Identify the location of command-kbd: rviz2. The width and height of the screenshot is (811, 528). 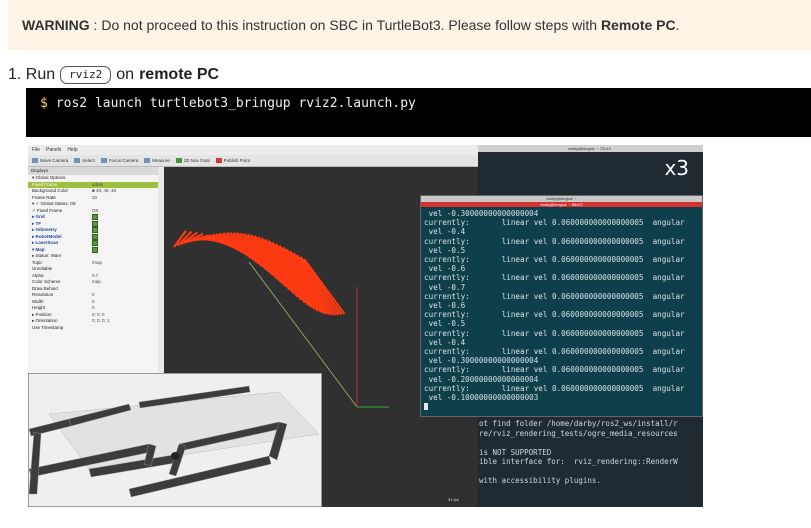
(86, 75).